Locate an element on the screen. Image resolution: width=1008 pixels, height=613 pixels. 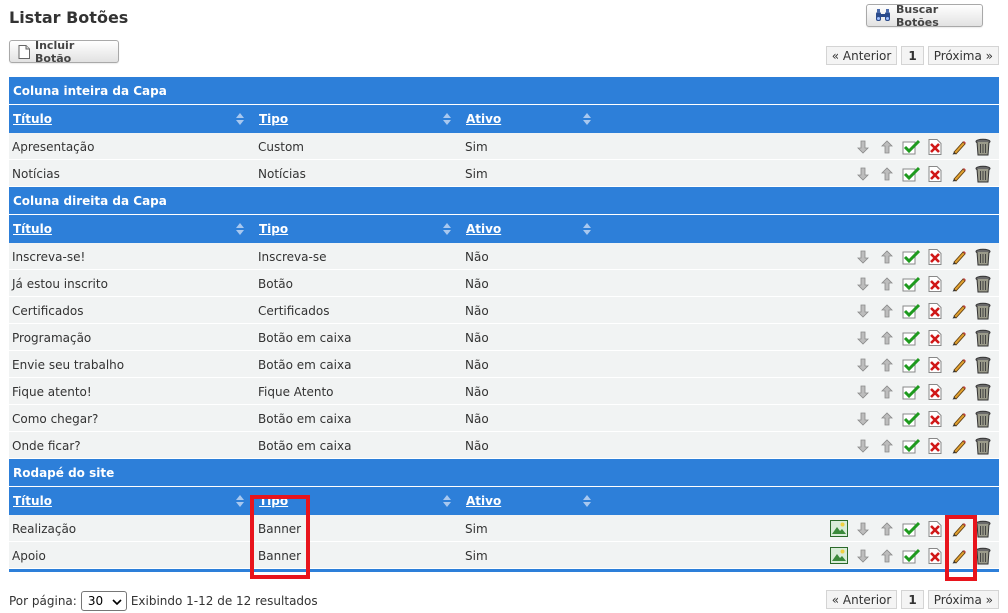
pagination-bottom: « Anterior 1 Próxima » is located at coordinates (912, 599).